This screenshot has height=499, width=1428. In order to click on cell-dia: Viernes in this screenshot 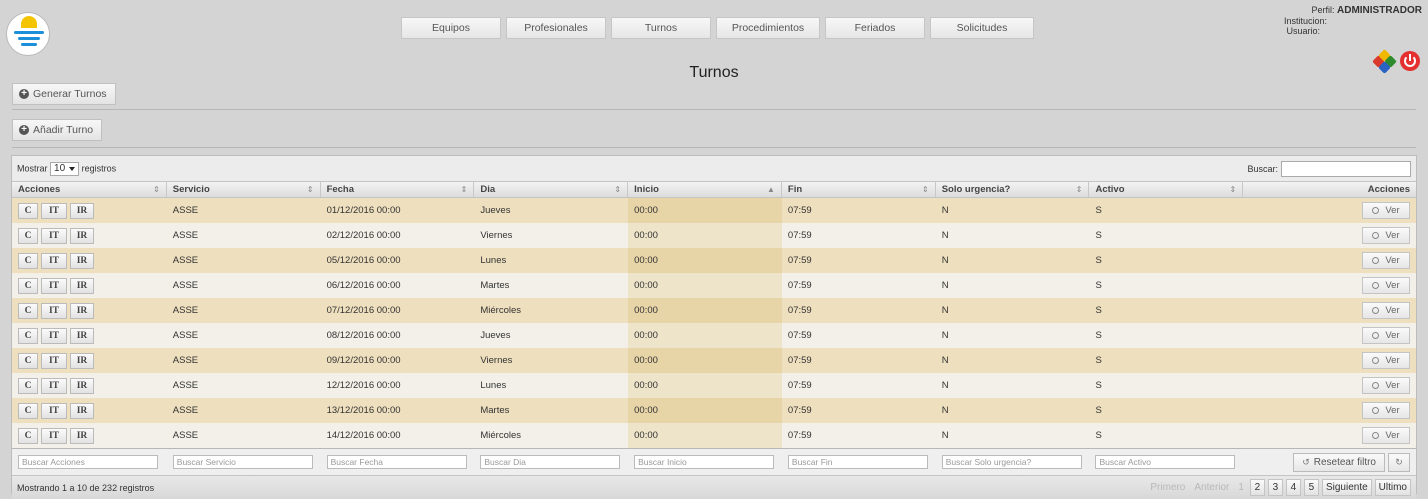, I will do `click(496, 235)`.